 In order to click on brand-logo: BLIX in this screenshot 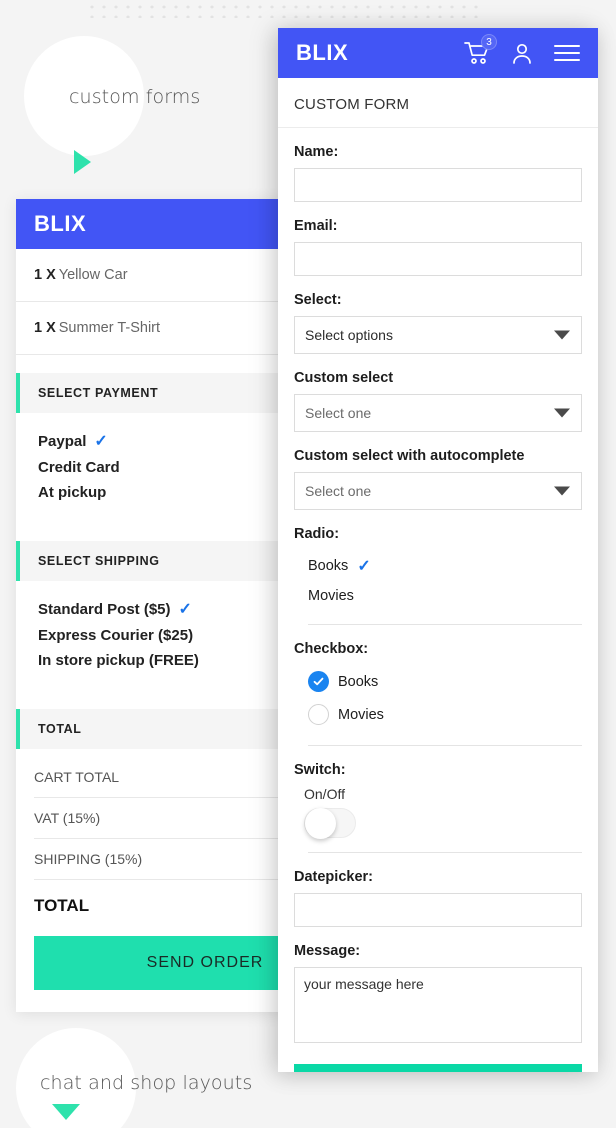, I will do `click(60, 223)`.